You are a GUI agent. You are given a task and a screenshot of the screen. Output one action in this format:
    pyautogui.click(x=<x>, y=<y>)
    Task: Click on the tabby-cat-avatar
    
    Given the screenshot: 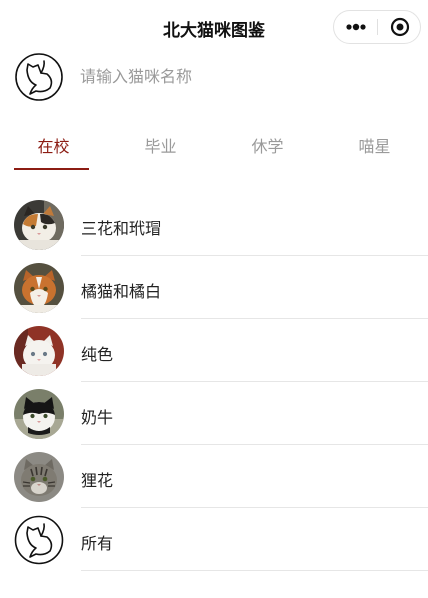 What is the action you would take?
    pyautogui.click(x=39, y=477)
    